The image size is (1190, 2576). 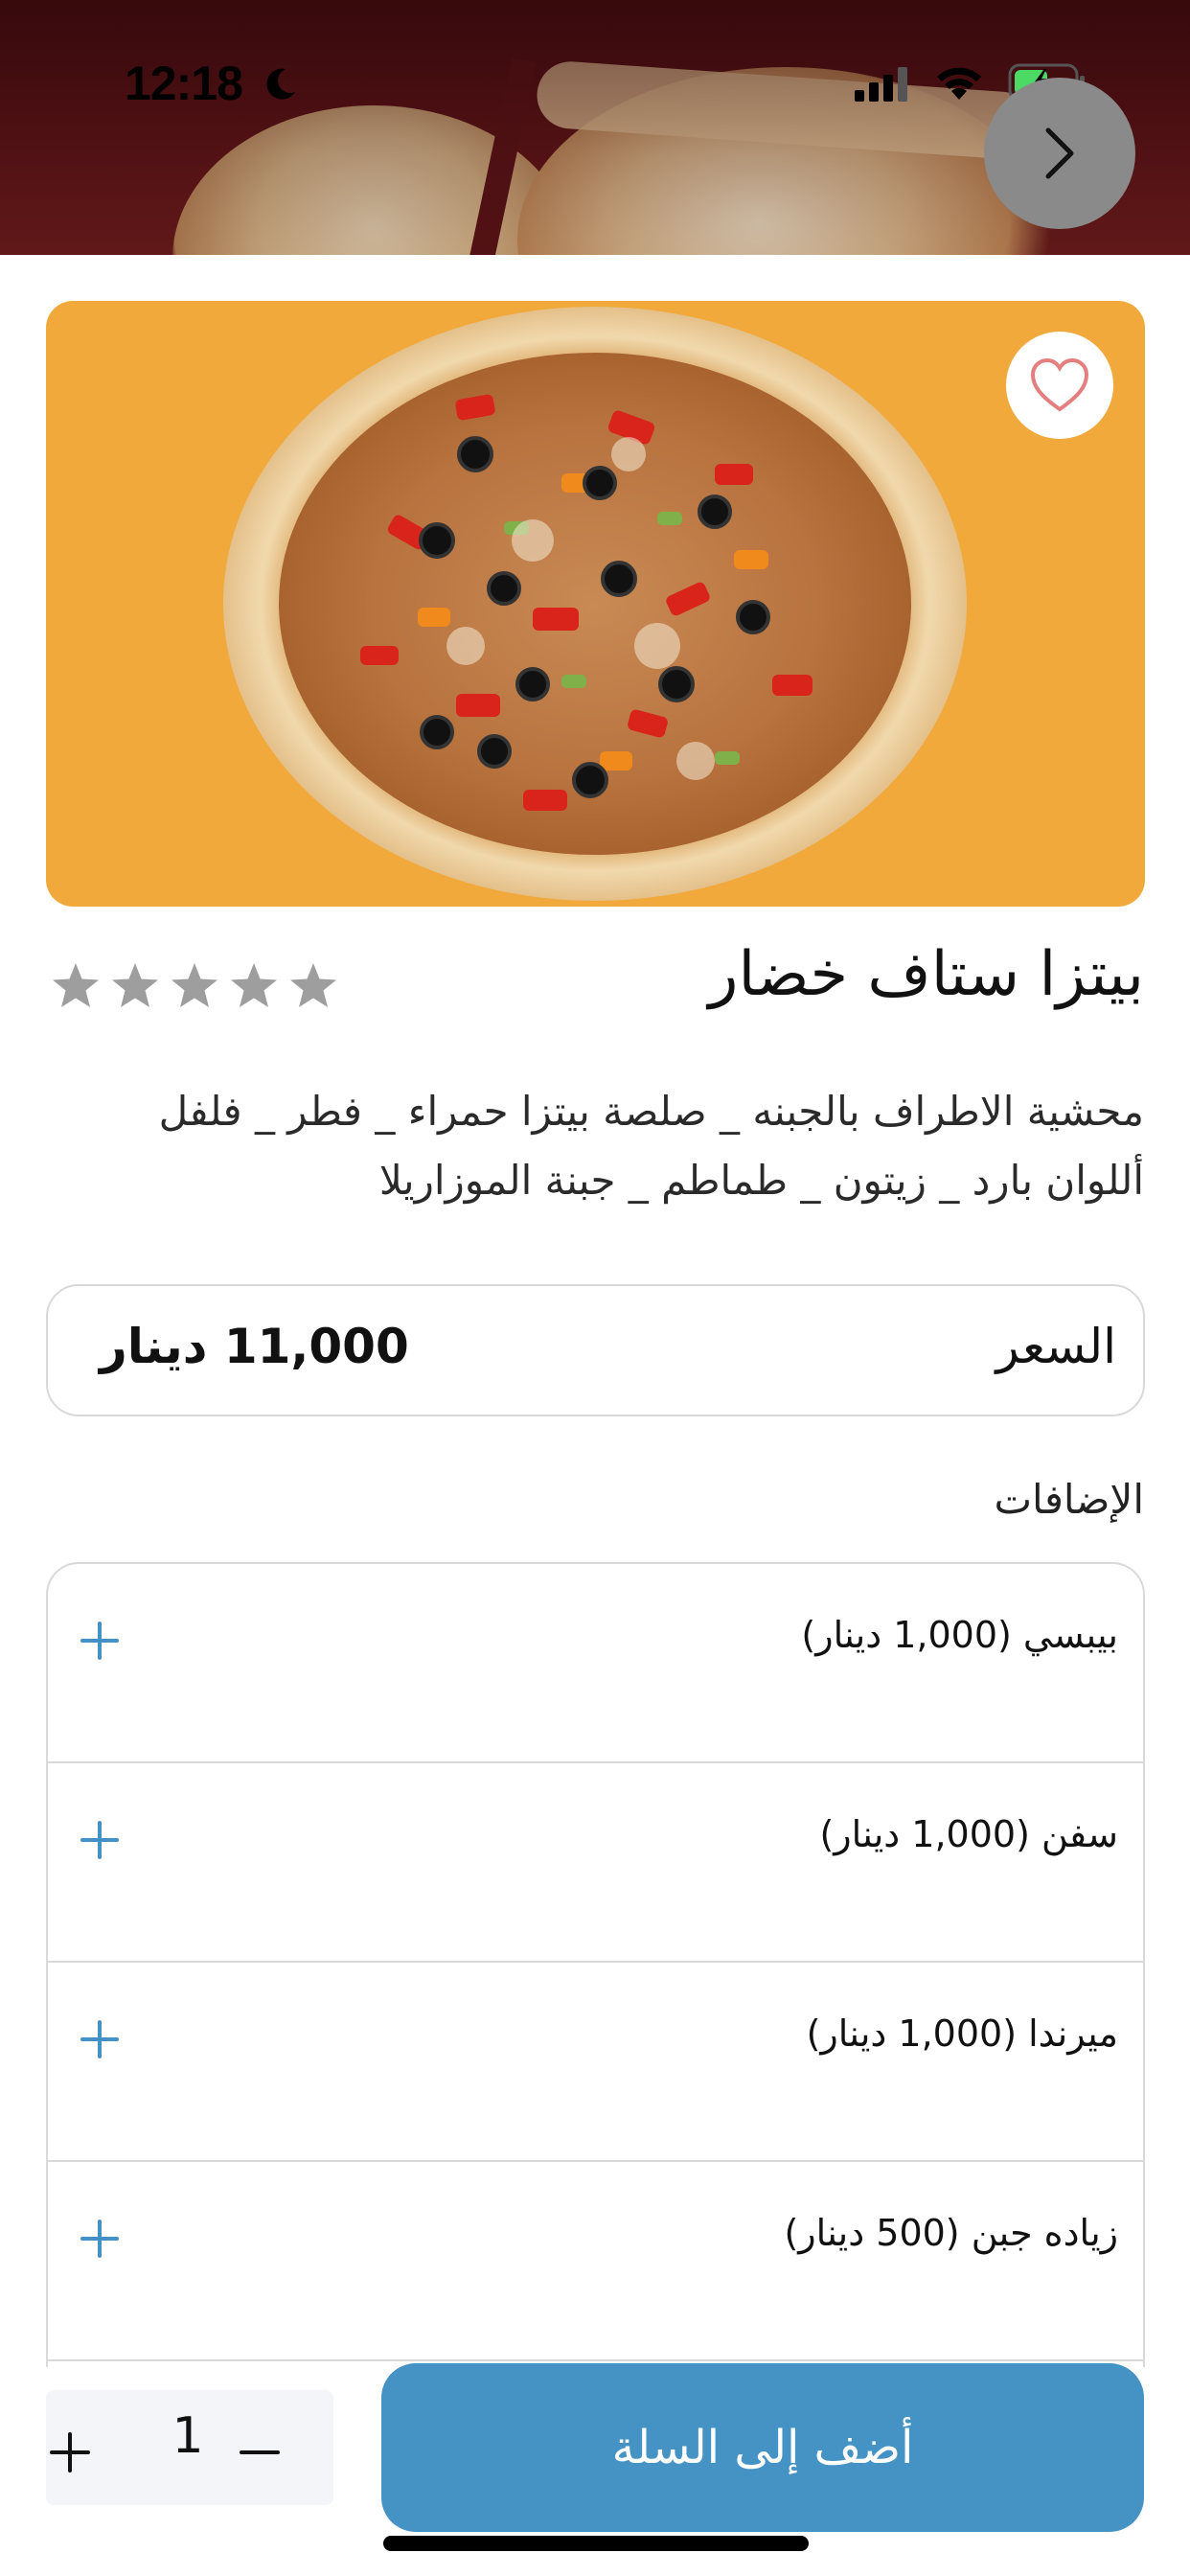 What do you see at coordinates (926, 974) in the screenshot?
I see `product-title: بيتزا ستاف خضار` at bounding box center [926, 974].